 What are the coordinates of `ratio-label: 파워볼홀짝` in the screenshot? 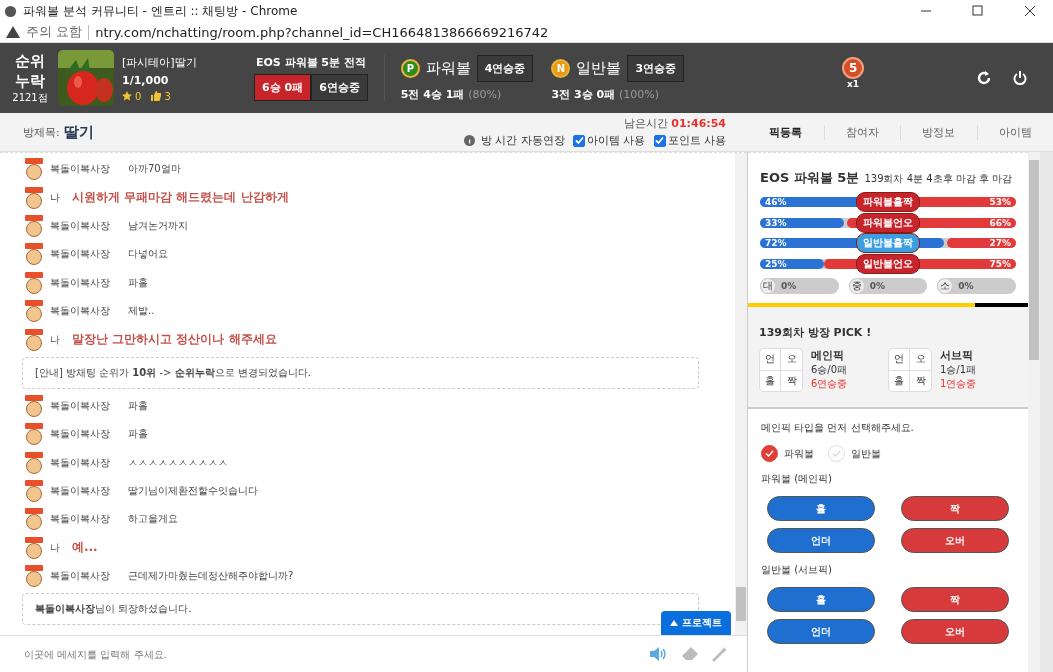 It's located at (888, 202).